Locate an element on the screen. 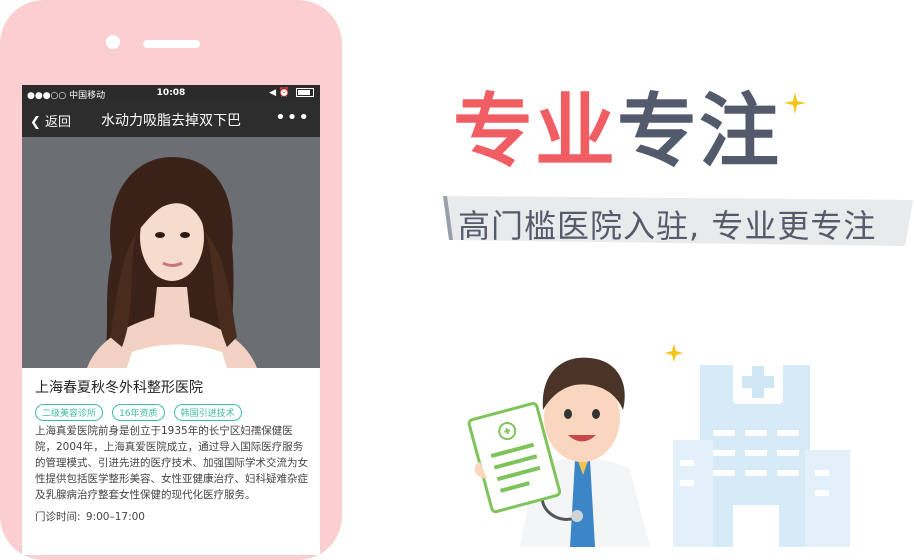 The image size is (914, 560). battery-icon is located at coordinates (305, 92).